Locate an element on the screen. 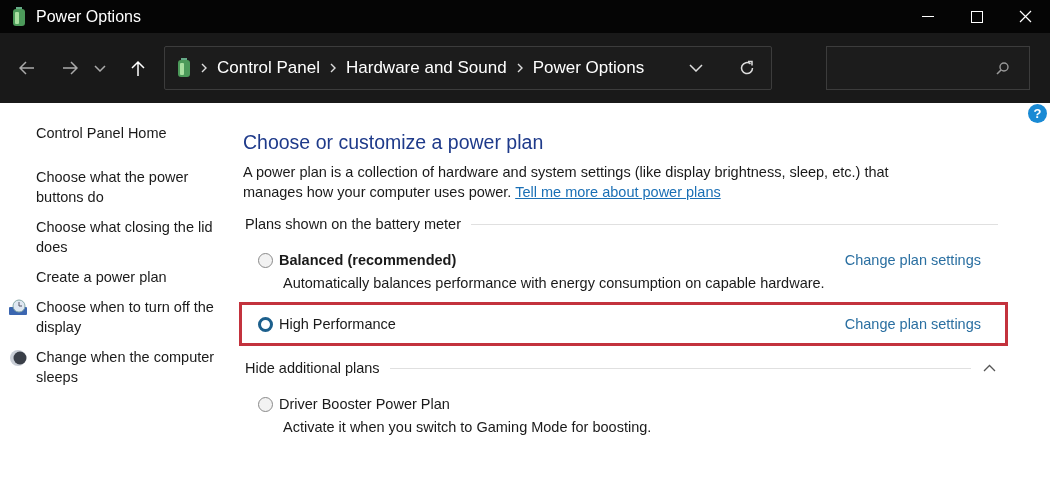  sidebar-link: Change when the computer sleeps is located at coordinates (131, 367).